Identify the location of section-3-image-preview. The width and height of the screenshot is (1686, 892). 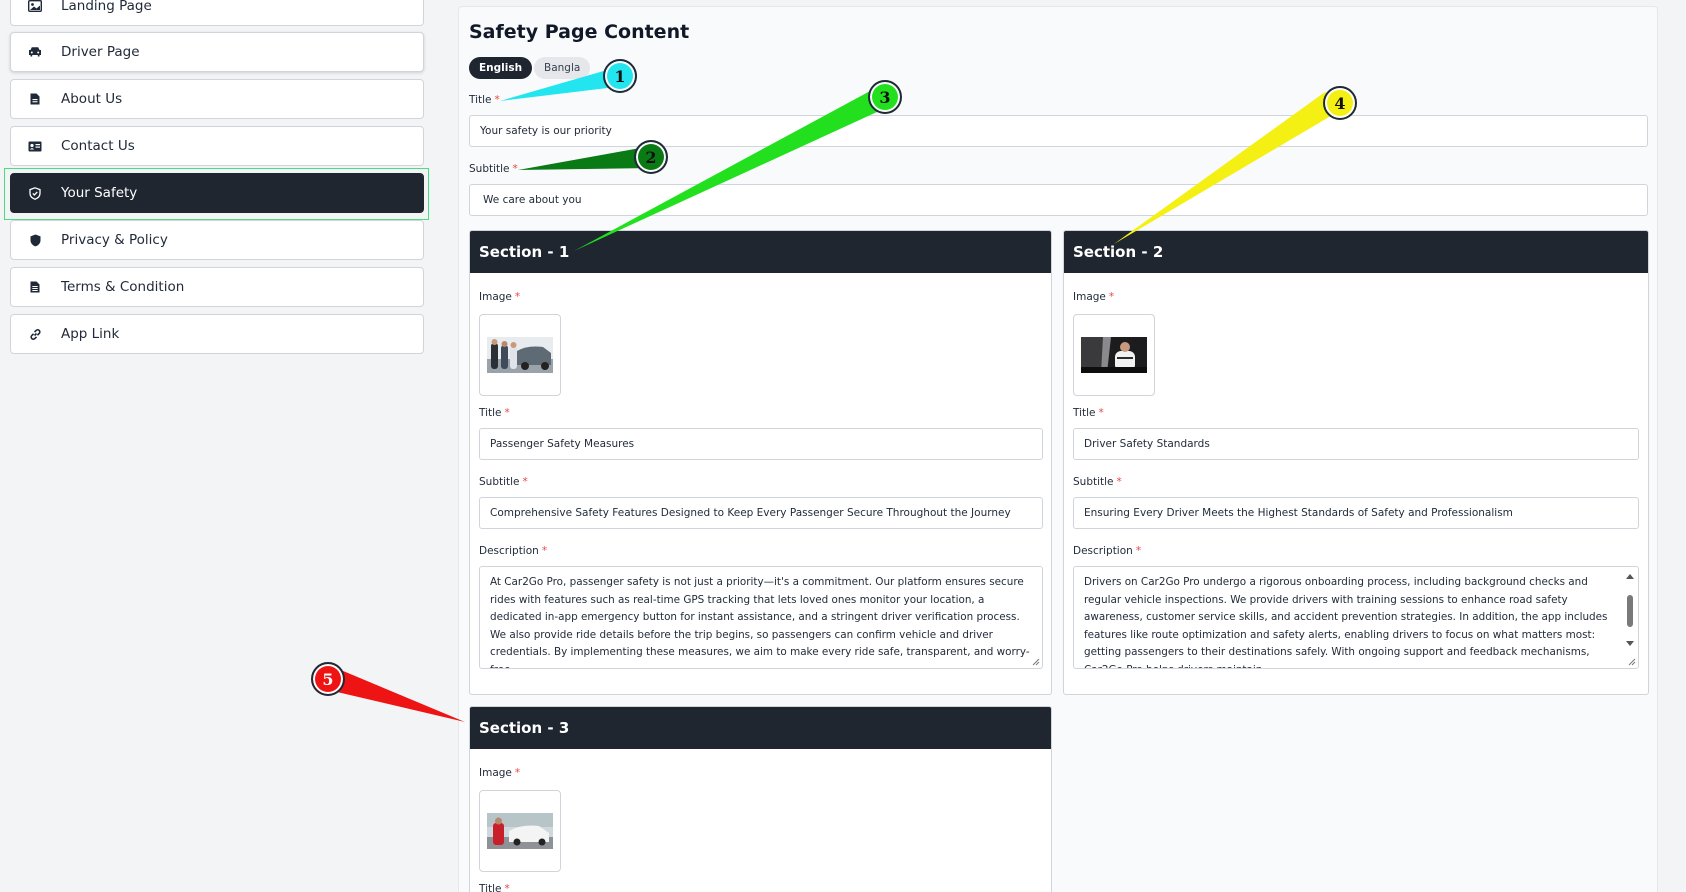
(520, 831).